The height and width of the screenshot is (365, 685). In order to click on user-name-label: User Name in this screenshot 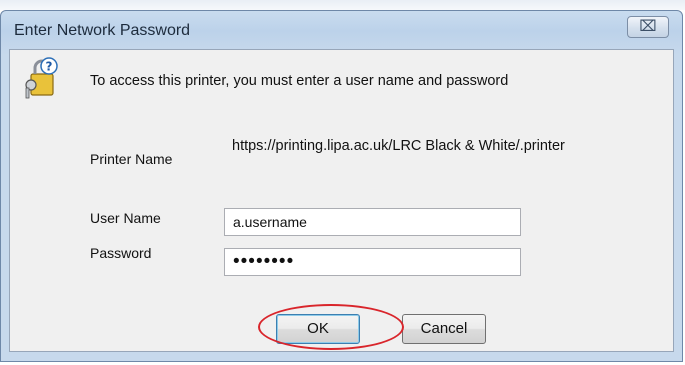, I will do `click(125, 218)`.